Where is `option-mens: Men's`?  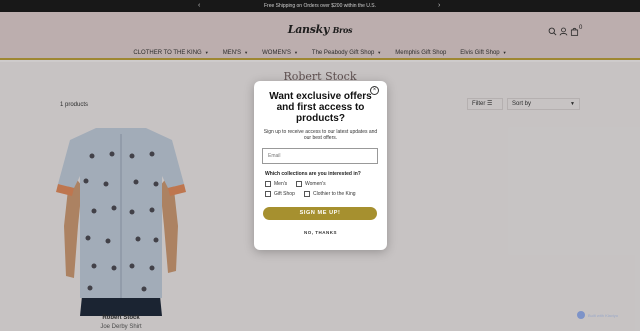
option-mens: Men's is located at coordinates (276, 184).